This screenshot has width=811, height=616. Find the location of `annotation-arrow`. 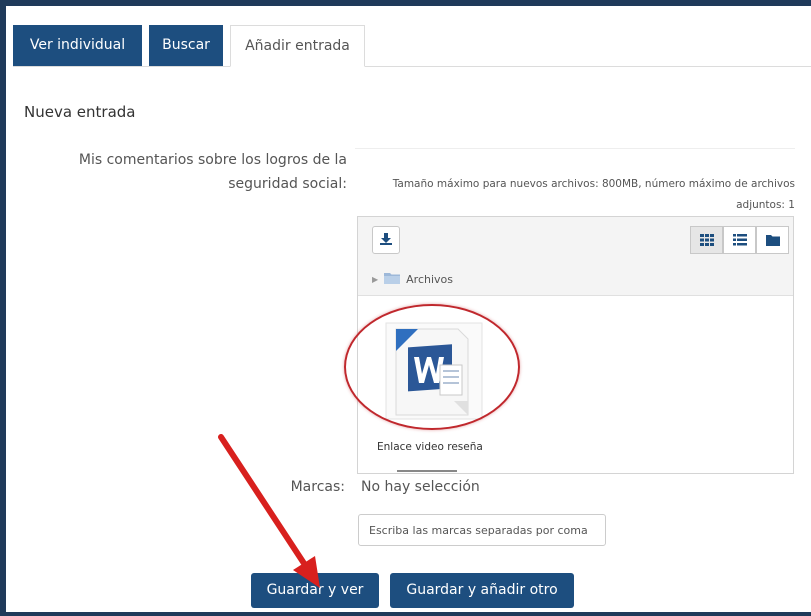

annotation-arrow is located at coordinates (269, 511).